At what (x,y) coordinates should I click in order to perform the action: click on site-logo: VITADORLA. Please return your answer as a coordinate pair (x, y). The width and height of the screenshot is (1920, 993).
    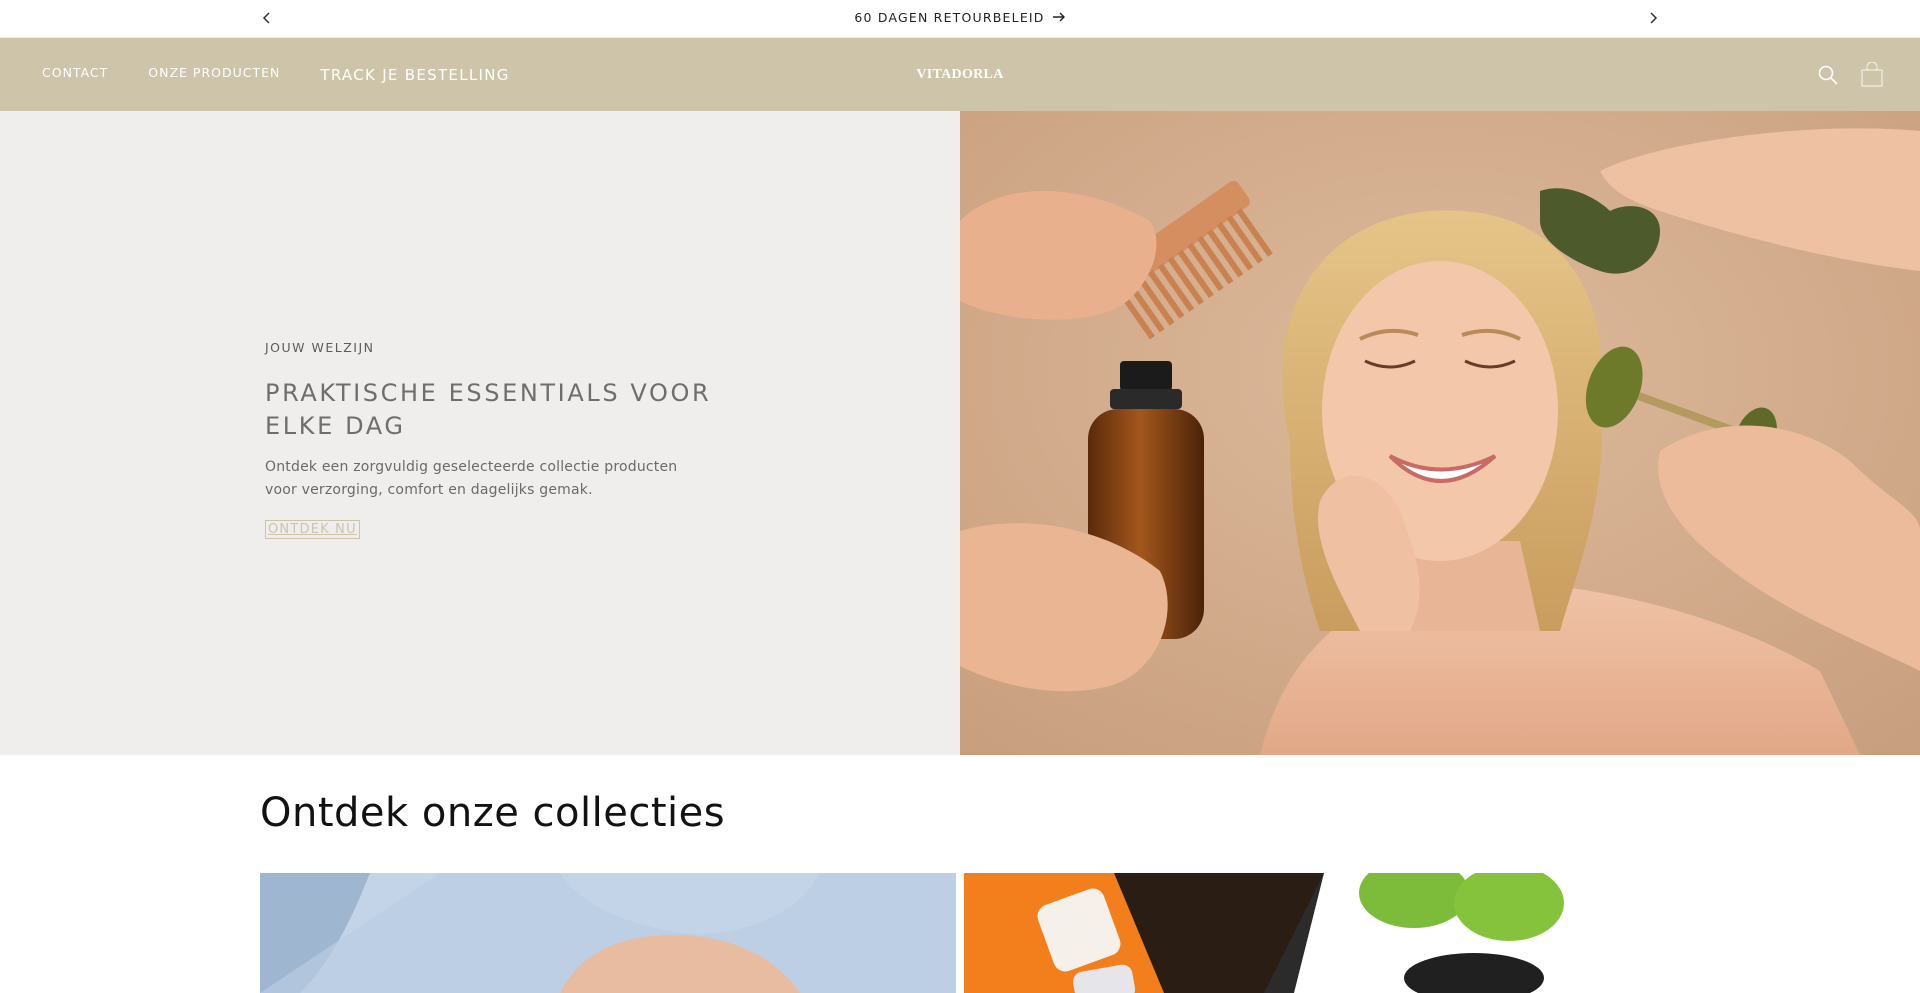
    Looking at the image, I should click on (960, 75).